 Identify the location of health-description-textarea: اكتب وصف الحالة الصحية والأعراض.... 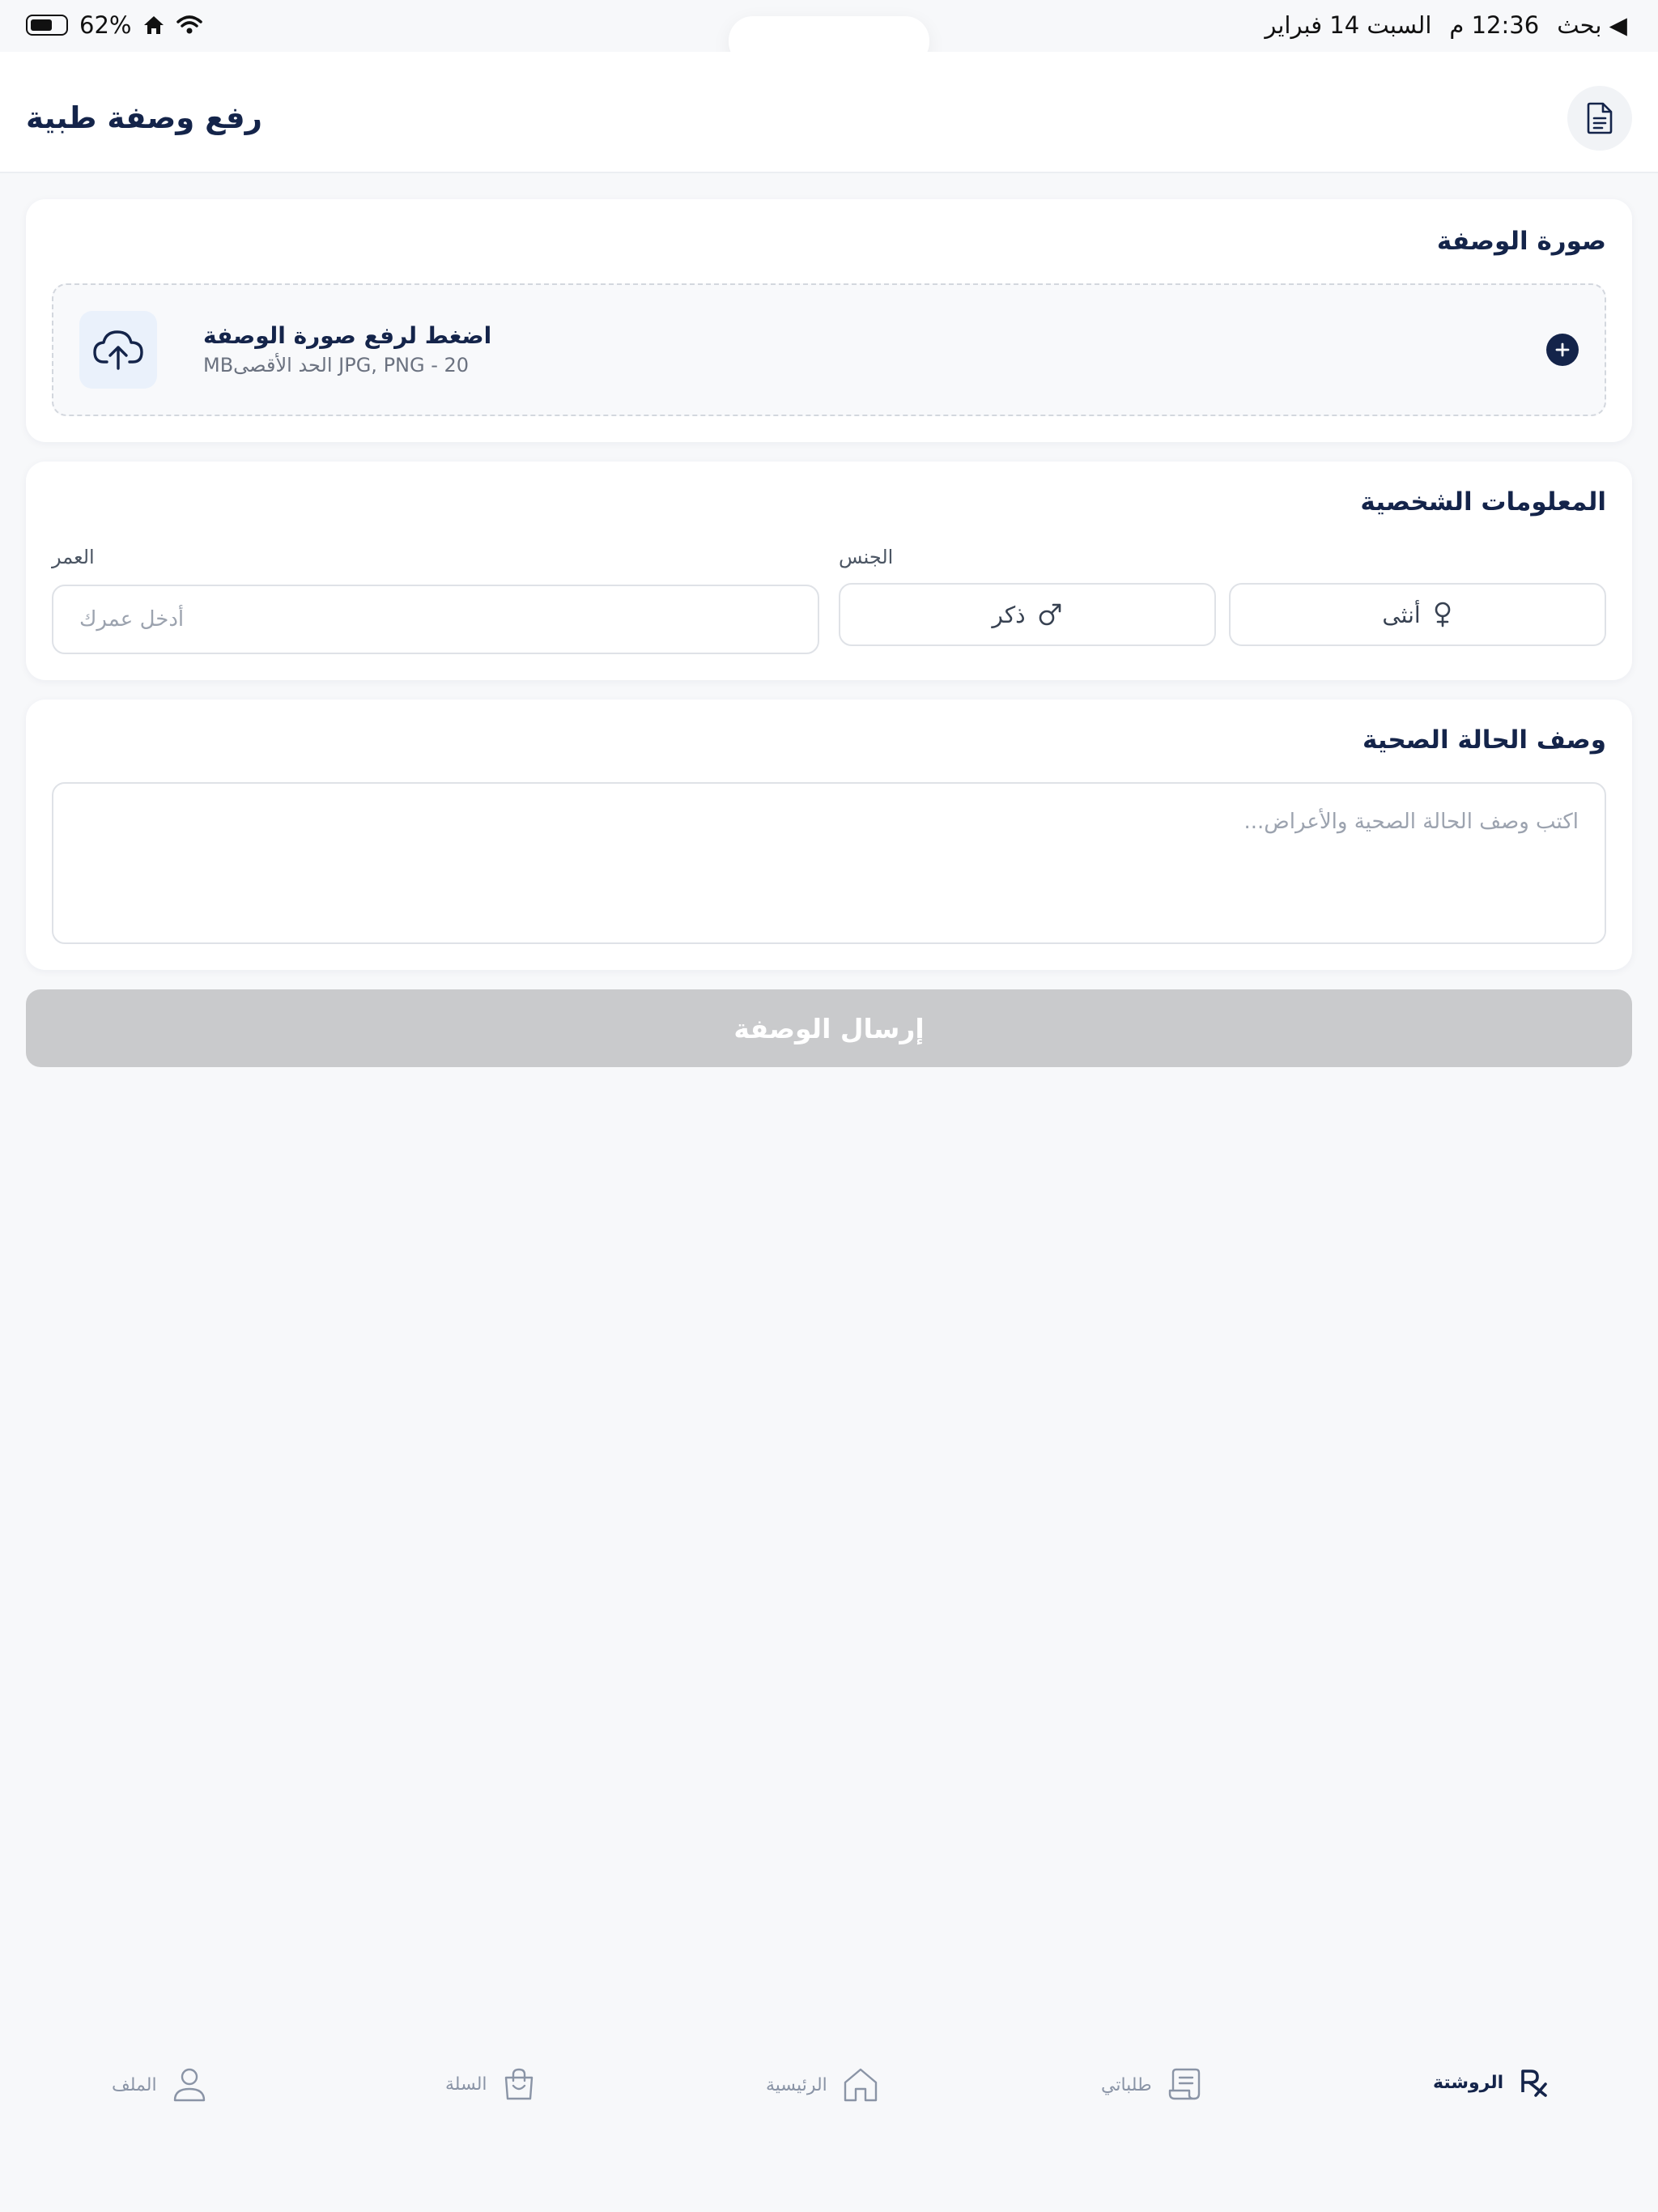
(829, 863).